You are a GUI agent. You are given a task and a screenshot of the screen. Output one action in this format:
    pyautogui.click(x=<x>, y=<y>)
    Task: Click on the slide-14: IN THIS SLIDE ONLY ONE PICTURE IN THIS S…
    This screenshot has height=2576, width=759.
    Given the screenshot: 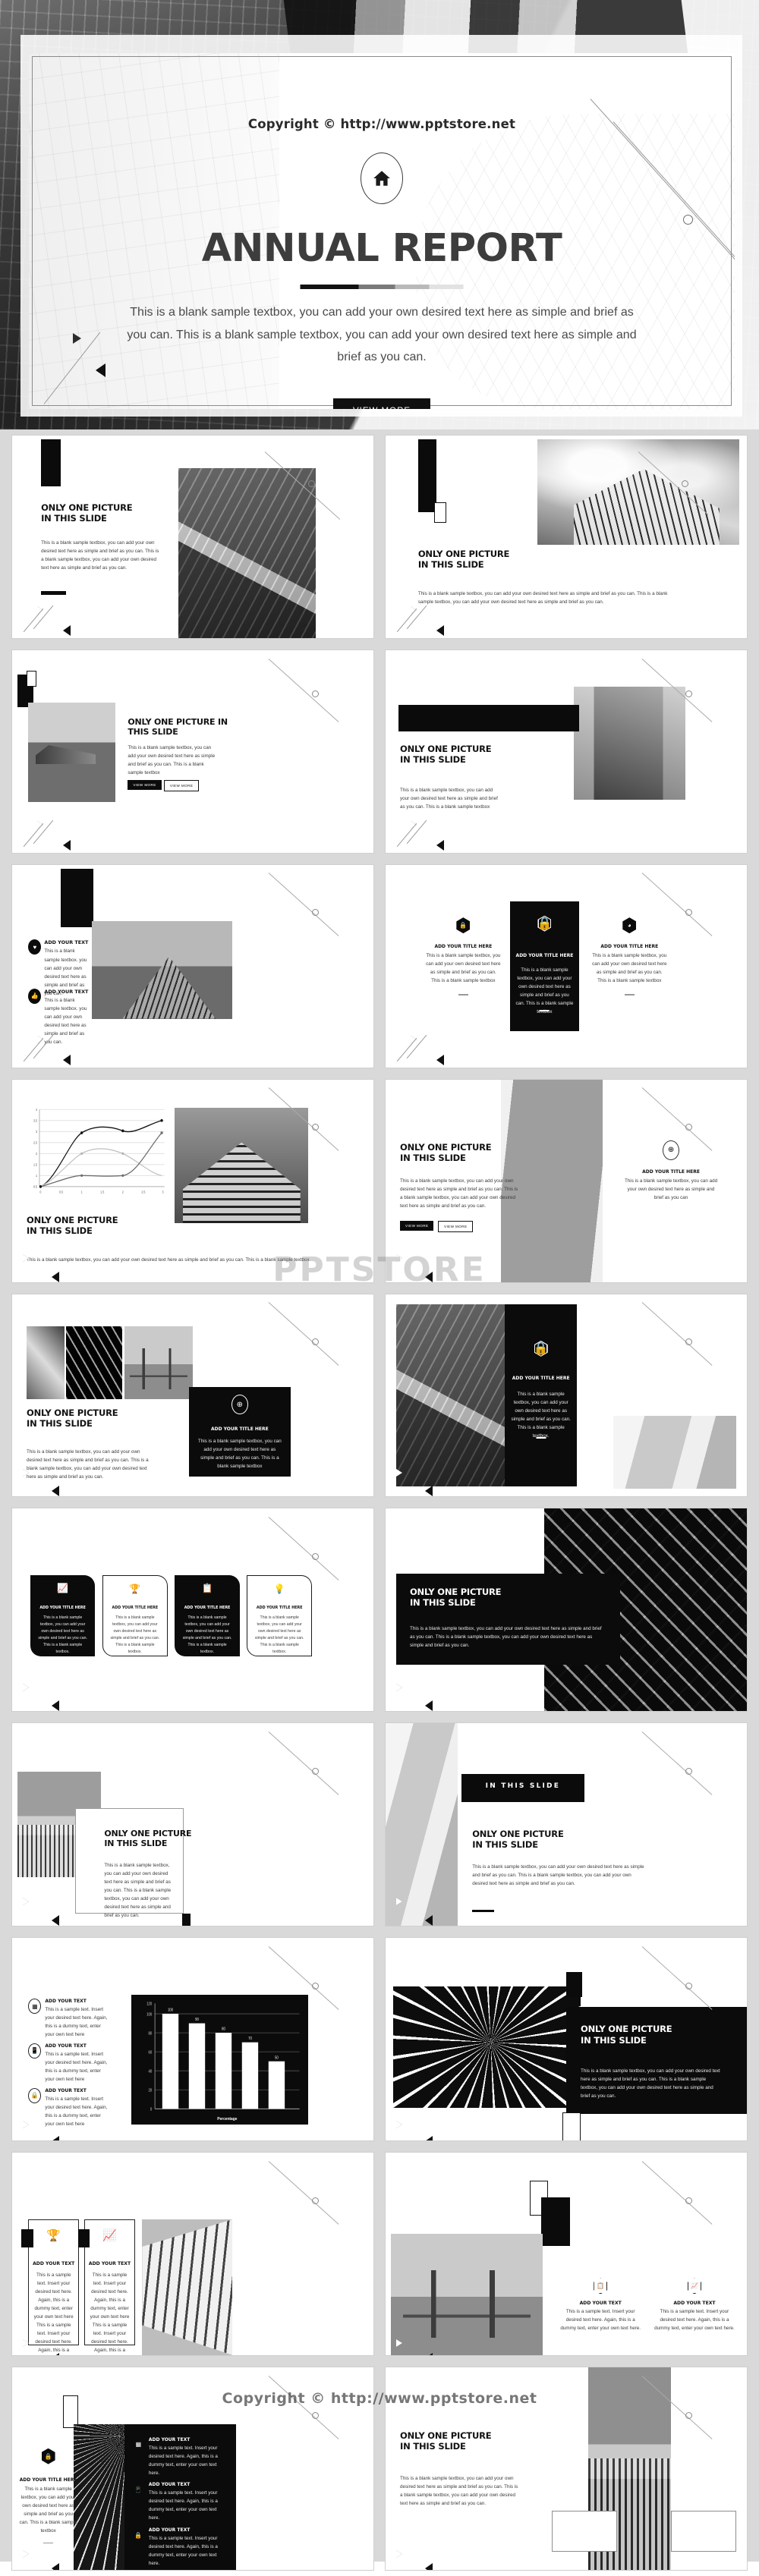 What is the action you would take?
    pyautogui.click(x=566, y=1824)
    